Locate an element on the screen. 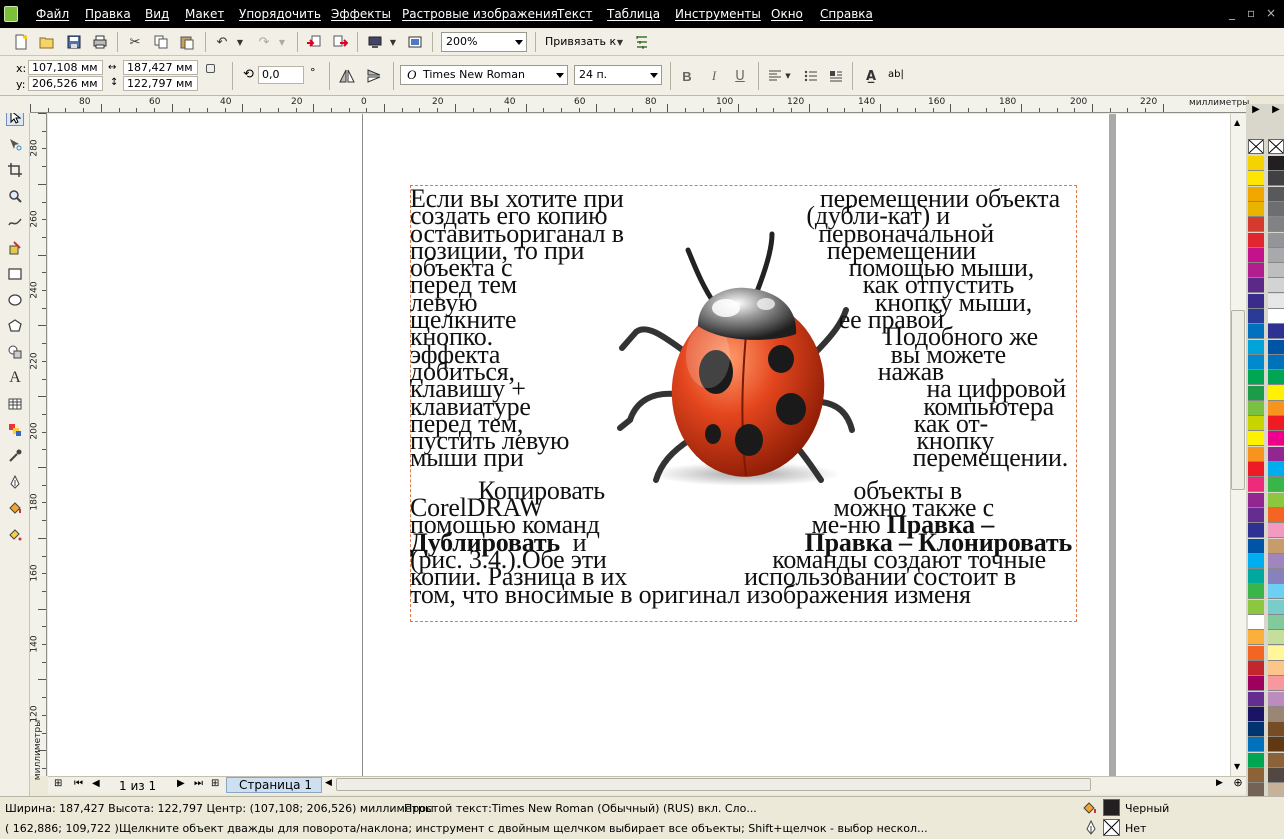 This screenshot has height=839, width=1284. freehand-tool-icon is located at coordinates (15, 222).